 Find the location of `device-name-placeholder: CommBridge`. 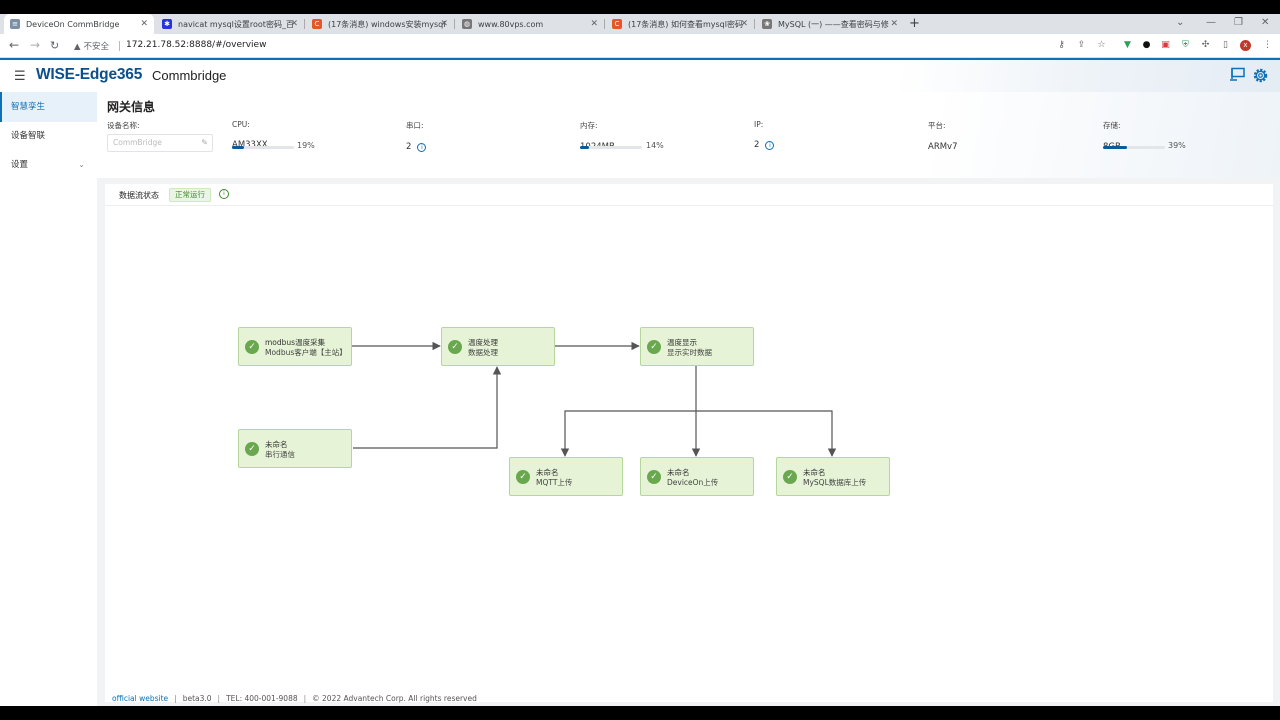

device-name-placeholder: CommBridge is located at coordinates (137, 142).